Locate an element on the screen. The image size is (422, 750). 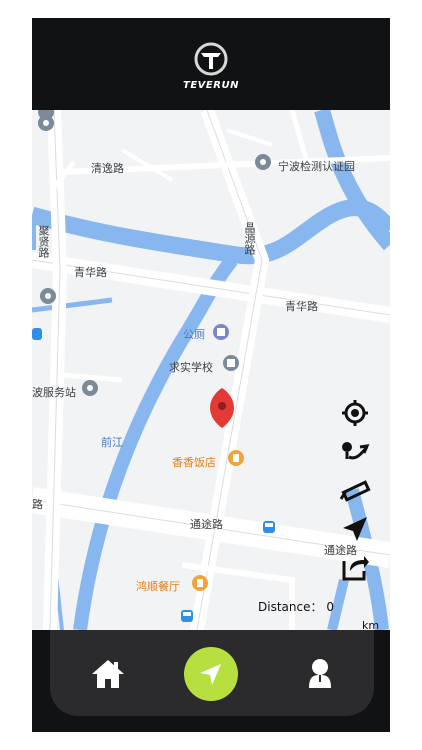
header: TEVERUN is located at coordinates (211, 64).